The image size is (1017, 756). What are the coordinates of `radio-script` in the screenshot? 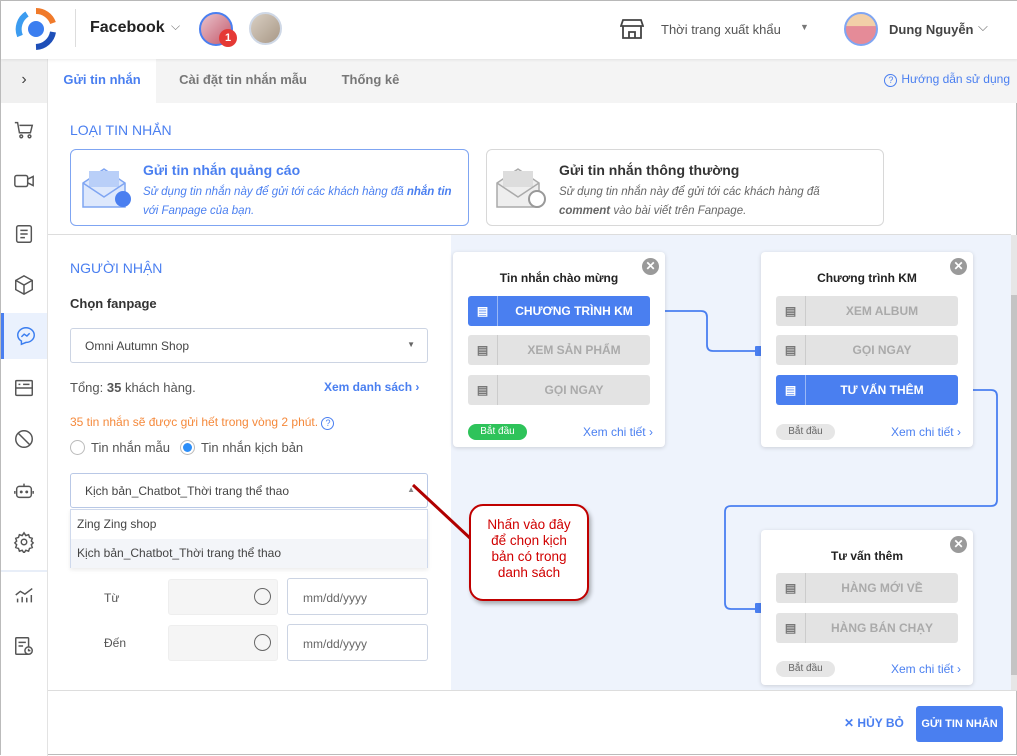 It's located at (188, 447).